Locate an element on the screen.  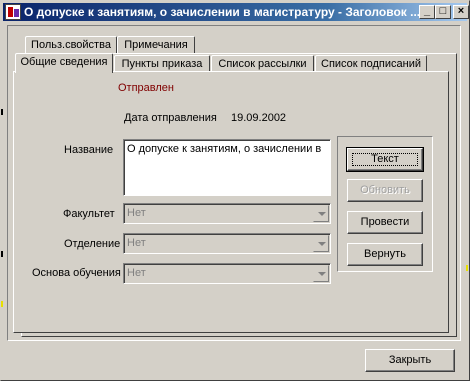
status-label: Отправлен is located at coordinates (146, 88).